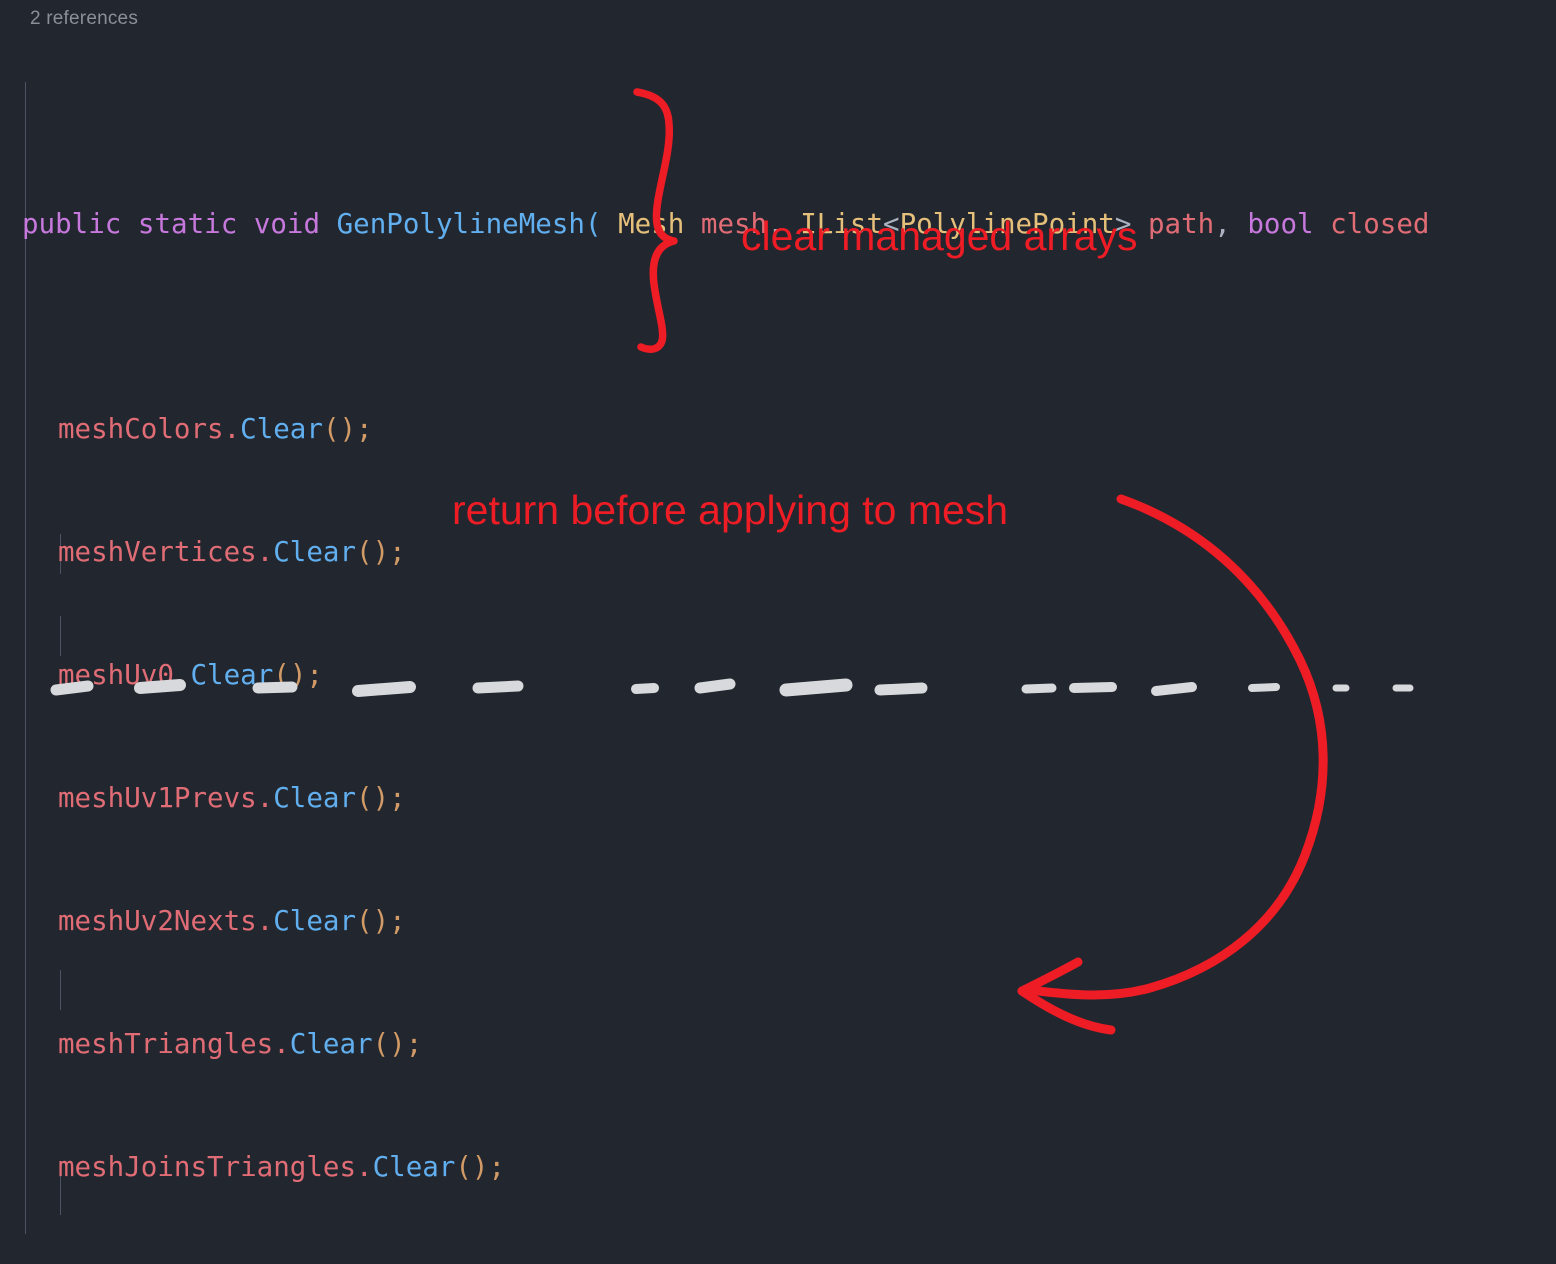  I want to click on code-line-clear-2: meshUv0.Clear();, so click(778, 675).